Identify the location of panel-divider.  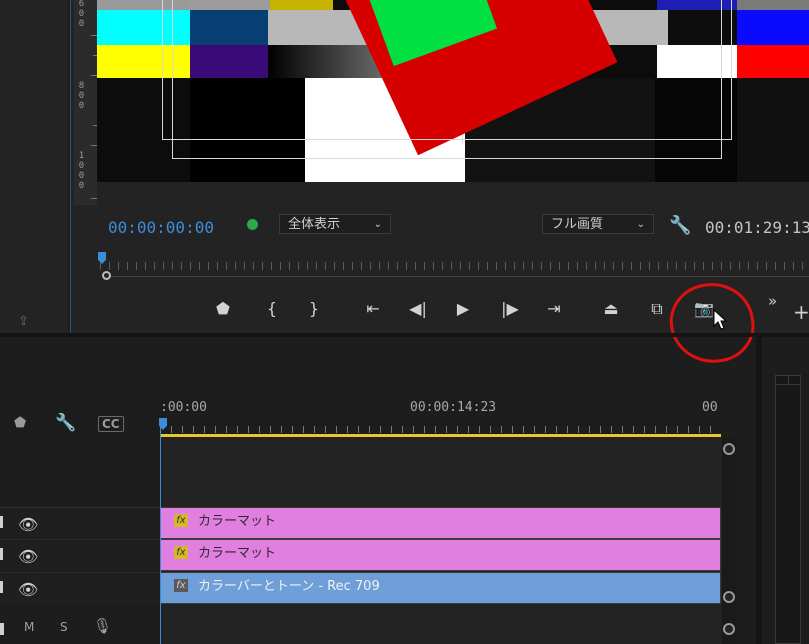
(404, 335).